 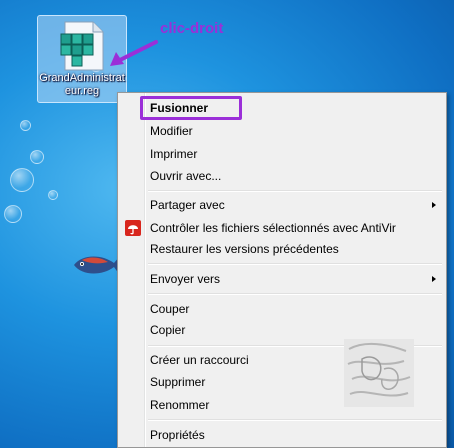 I want to click on file-name-label: GrandAdministrateur.reg, so click(x=82, y=84).